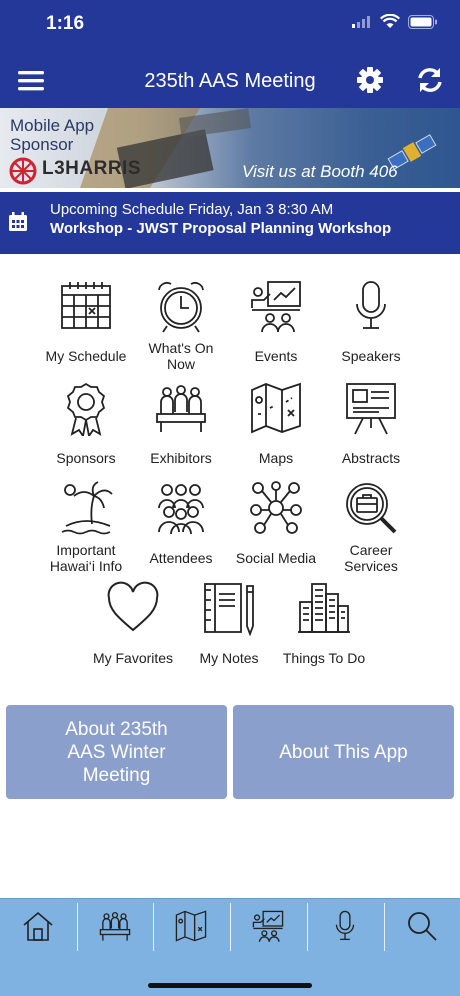  Describe the element at coordinates (324, 658) in the screenshot. I see `tile-label: Things To Do` at that location.